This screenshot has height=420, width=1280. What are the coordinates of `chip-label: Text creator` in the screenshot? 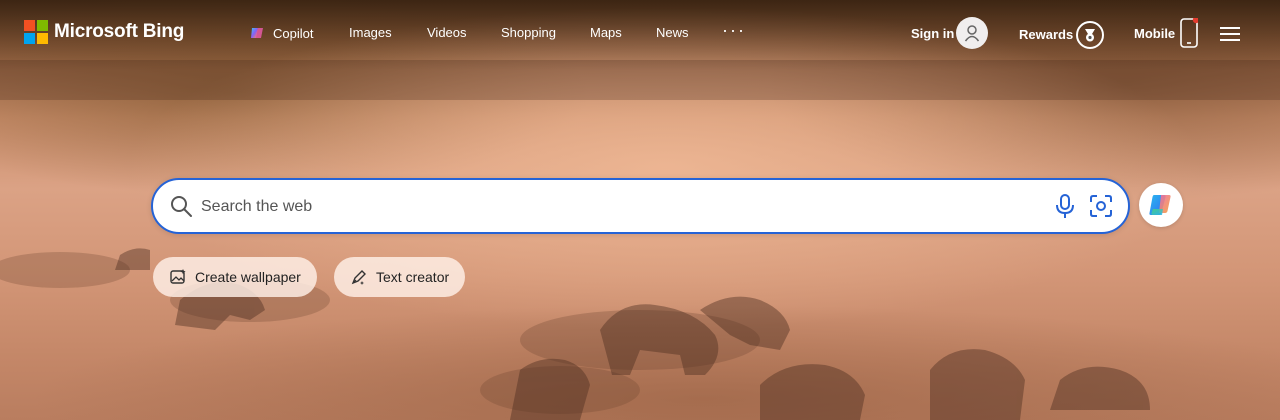 It's located at (413, 277).